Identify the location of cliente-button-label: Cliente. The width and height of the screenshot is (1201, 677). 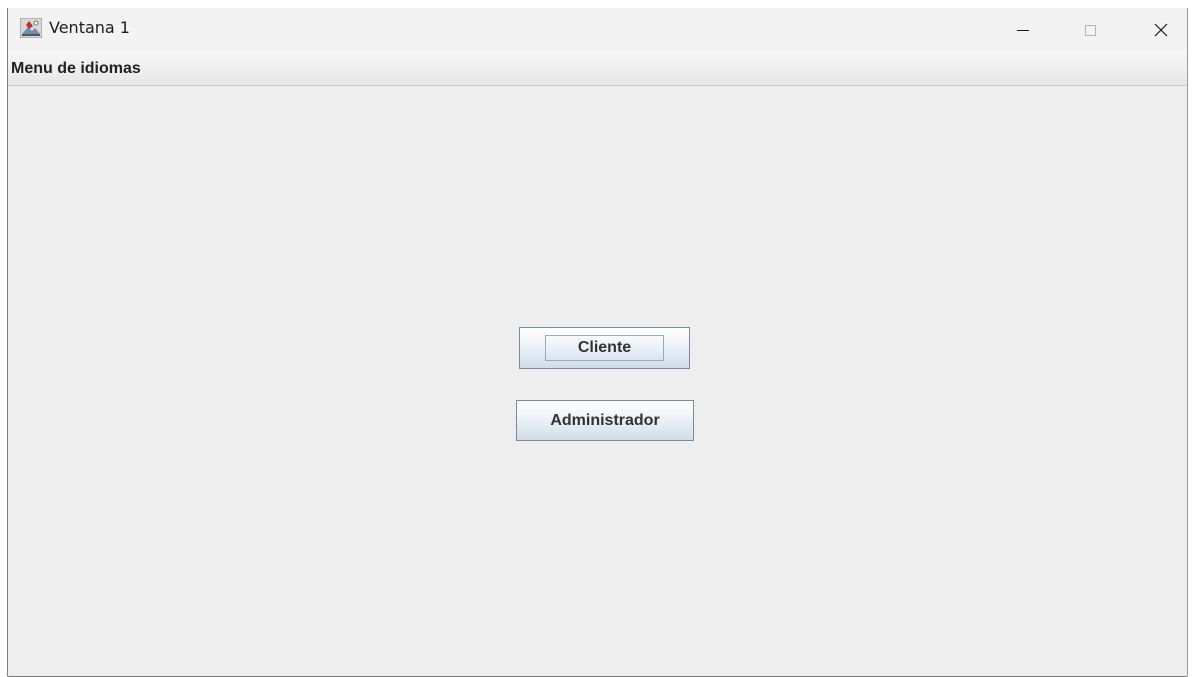
(604, 347).